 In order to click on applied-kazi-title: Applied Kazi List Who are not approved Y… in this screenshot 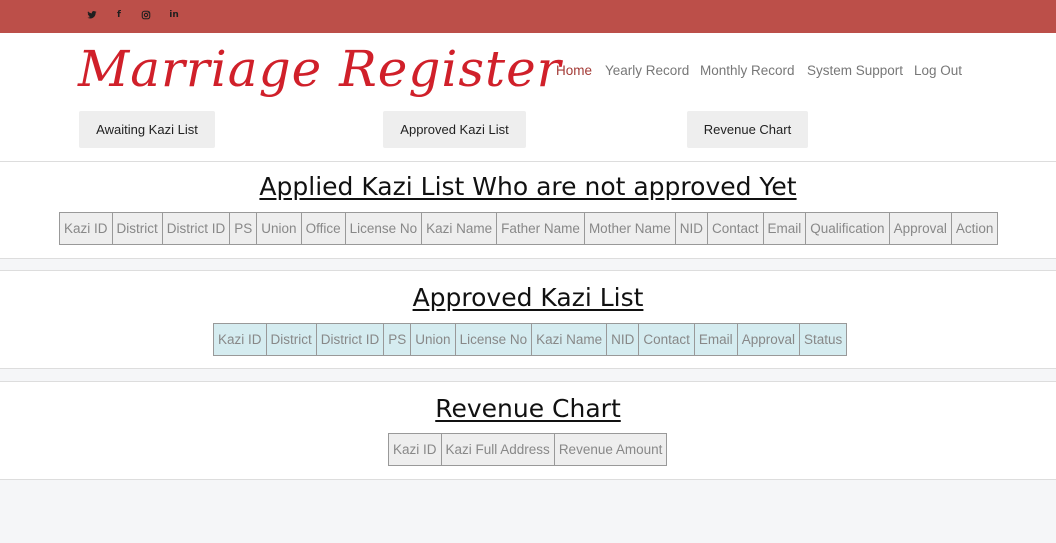, I will do `click(528, 186)`.